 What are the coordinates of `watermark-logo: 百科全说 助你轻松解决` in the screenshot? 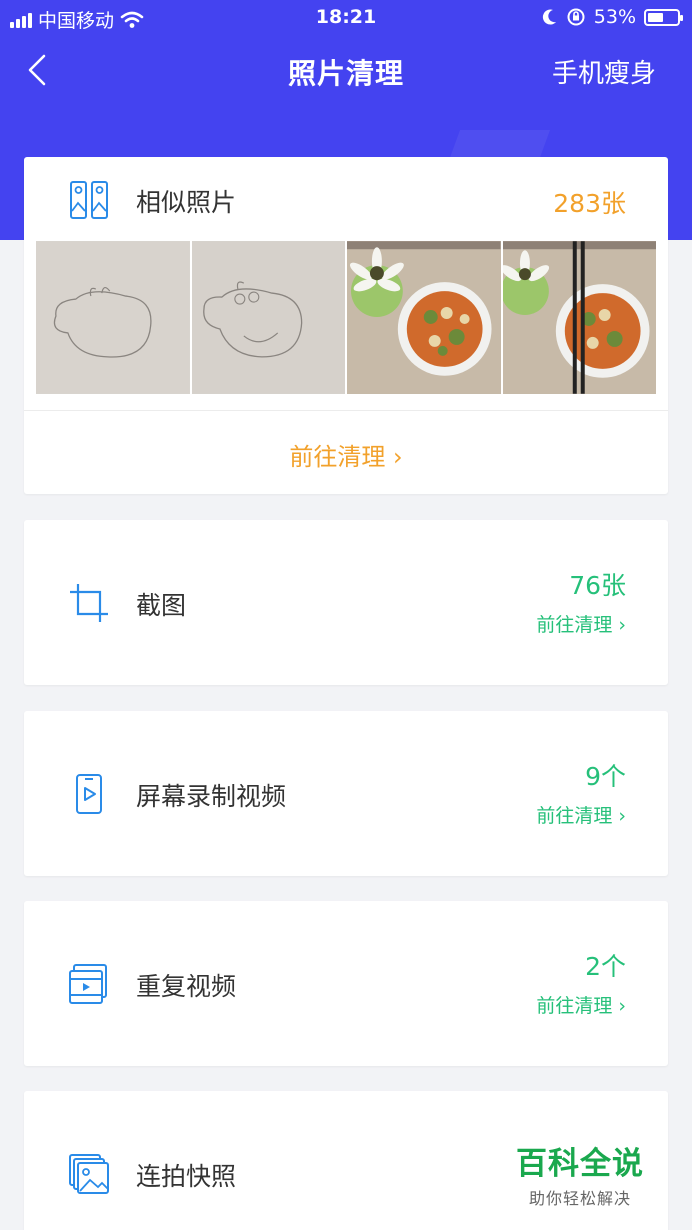 It's located at (580, 1173).